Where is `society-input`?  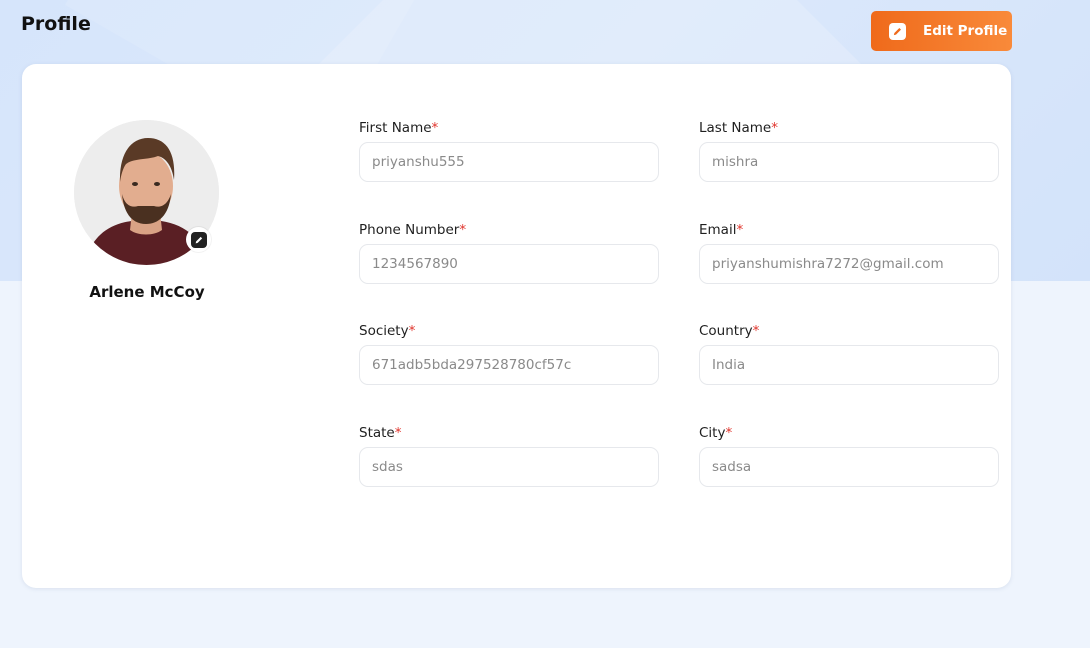 society-input is located at coordinates (509, 365).